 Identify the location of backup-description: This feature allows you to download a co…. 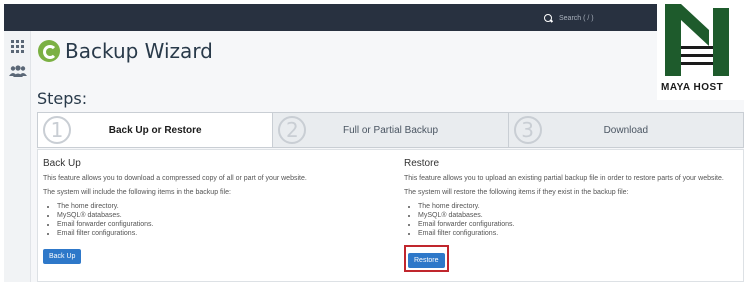
(175, 178).